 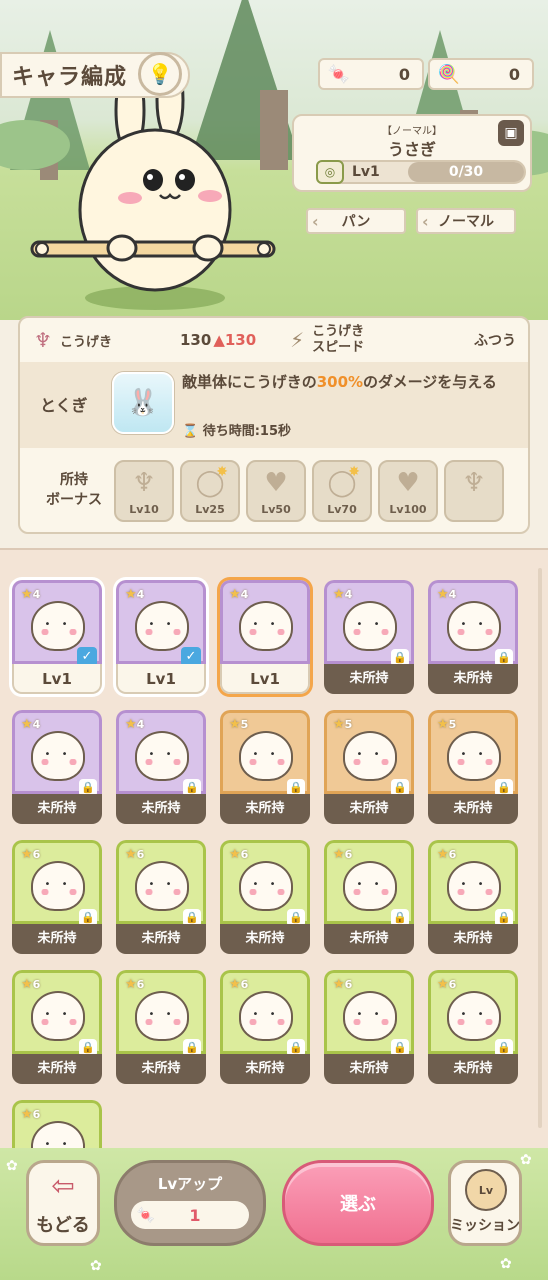 I want to click on card-status: Lv1, so click(x=57, y=679).